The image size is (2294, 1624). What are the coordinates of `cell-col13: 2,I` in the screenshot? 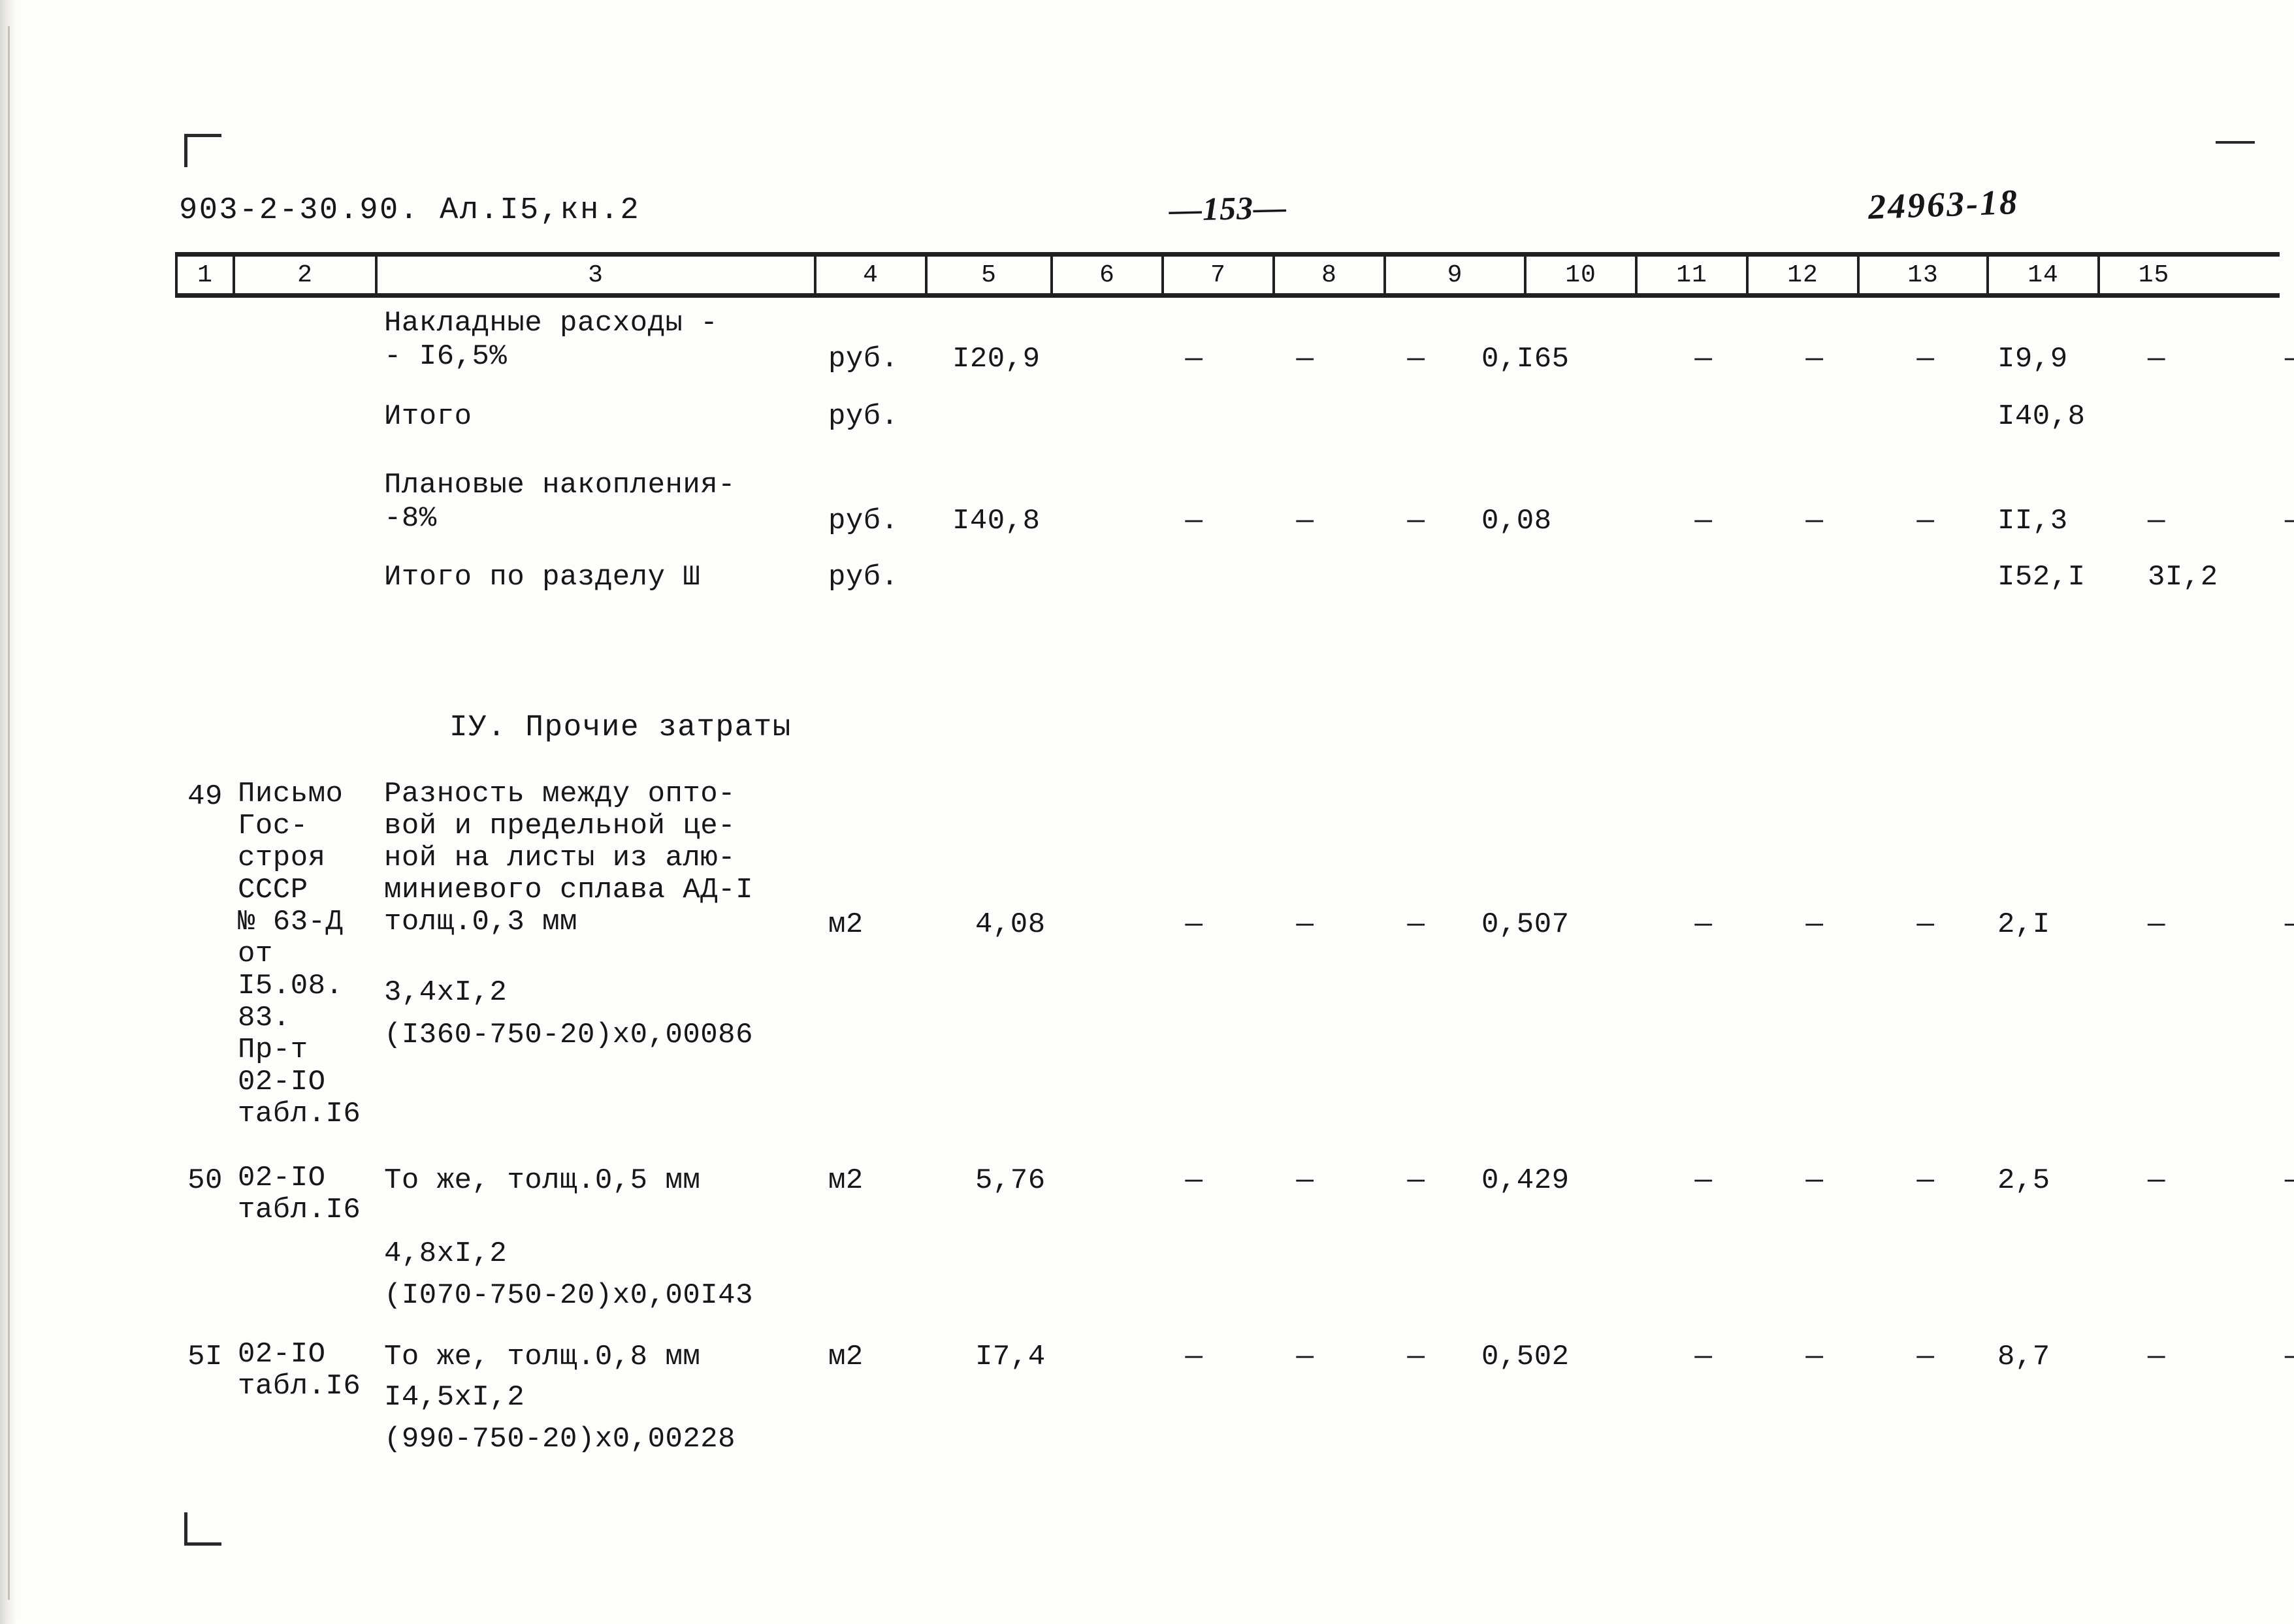 It's located at (2024, 924).